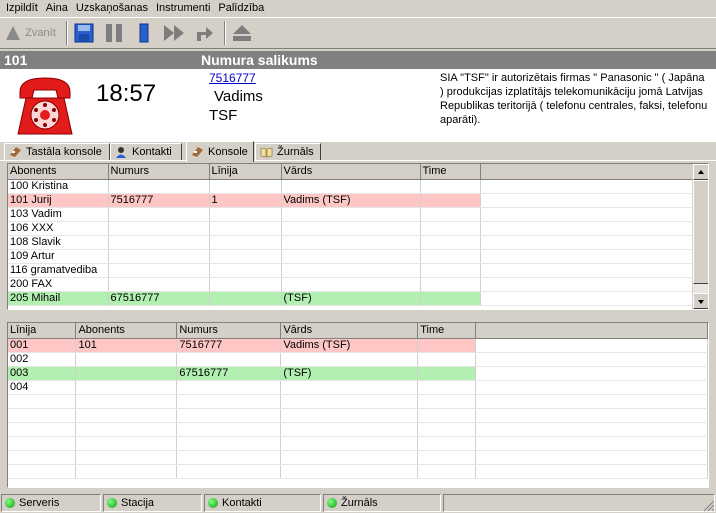 The image size is (716, 513). Describe the element at coordinates (241, 8) in the screenshot. I see `menu-help: Palīdzība` at that location.